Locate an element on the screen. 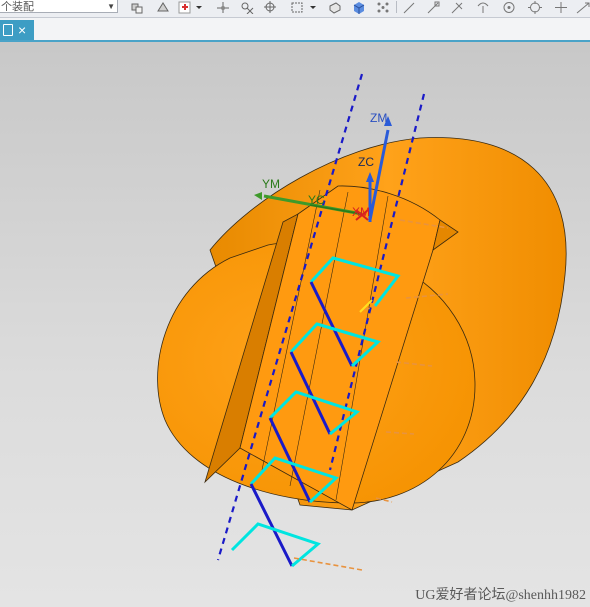 The height and width of the screenshot is (607, 590). selection-filter-value: 个装配 is located at coordinates (17, 7).